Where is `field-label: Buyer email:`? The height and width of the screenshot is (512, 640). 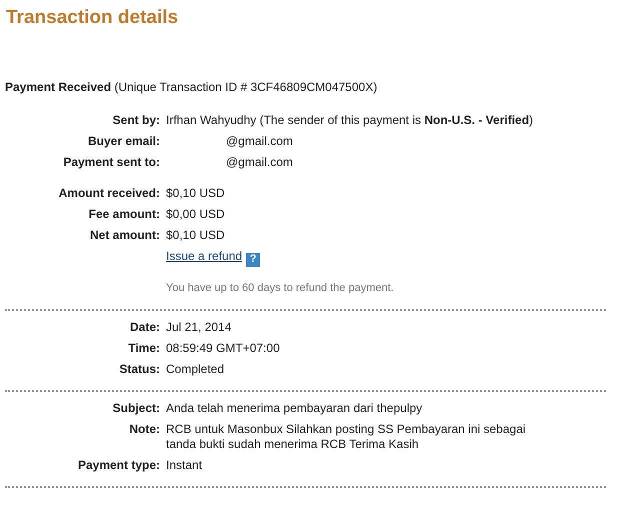 field-label: Buyer email: is located at coordinates (123, 141).